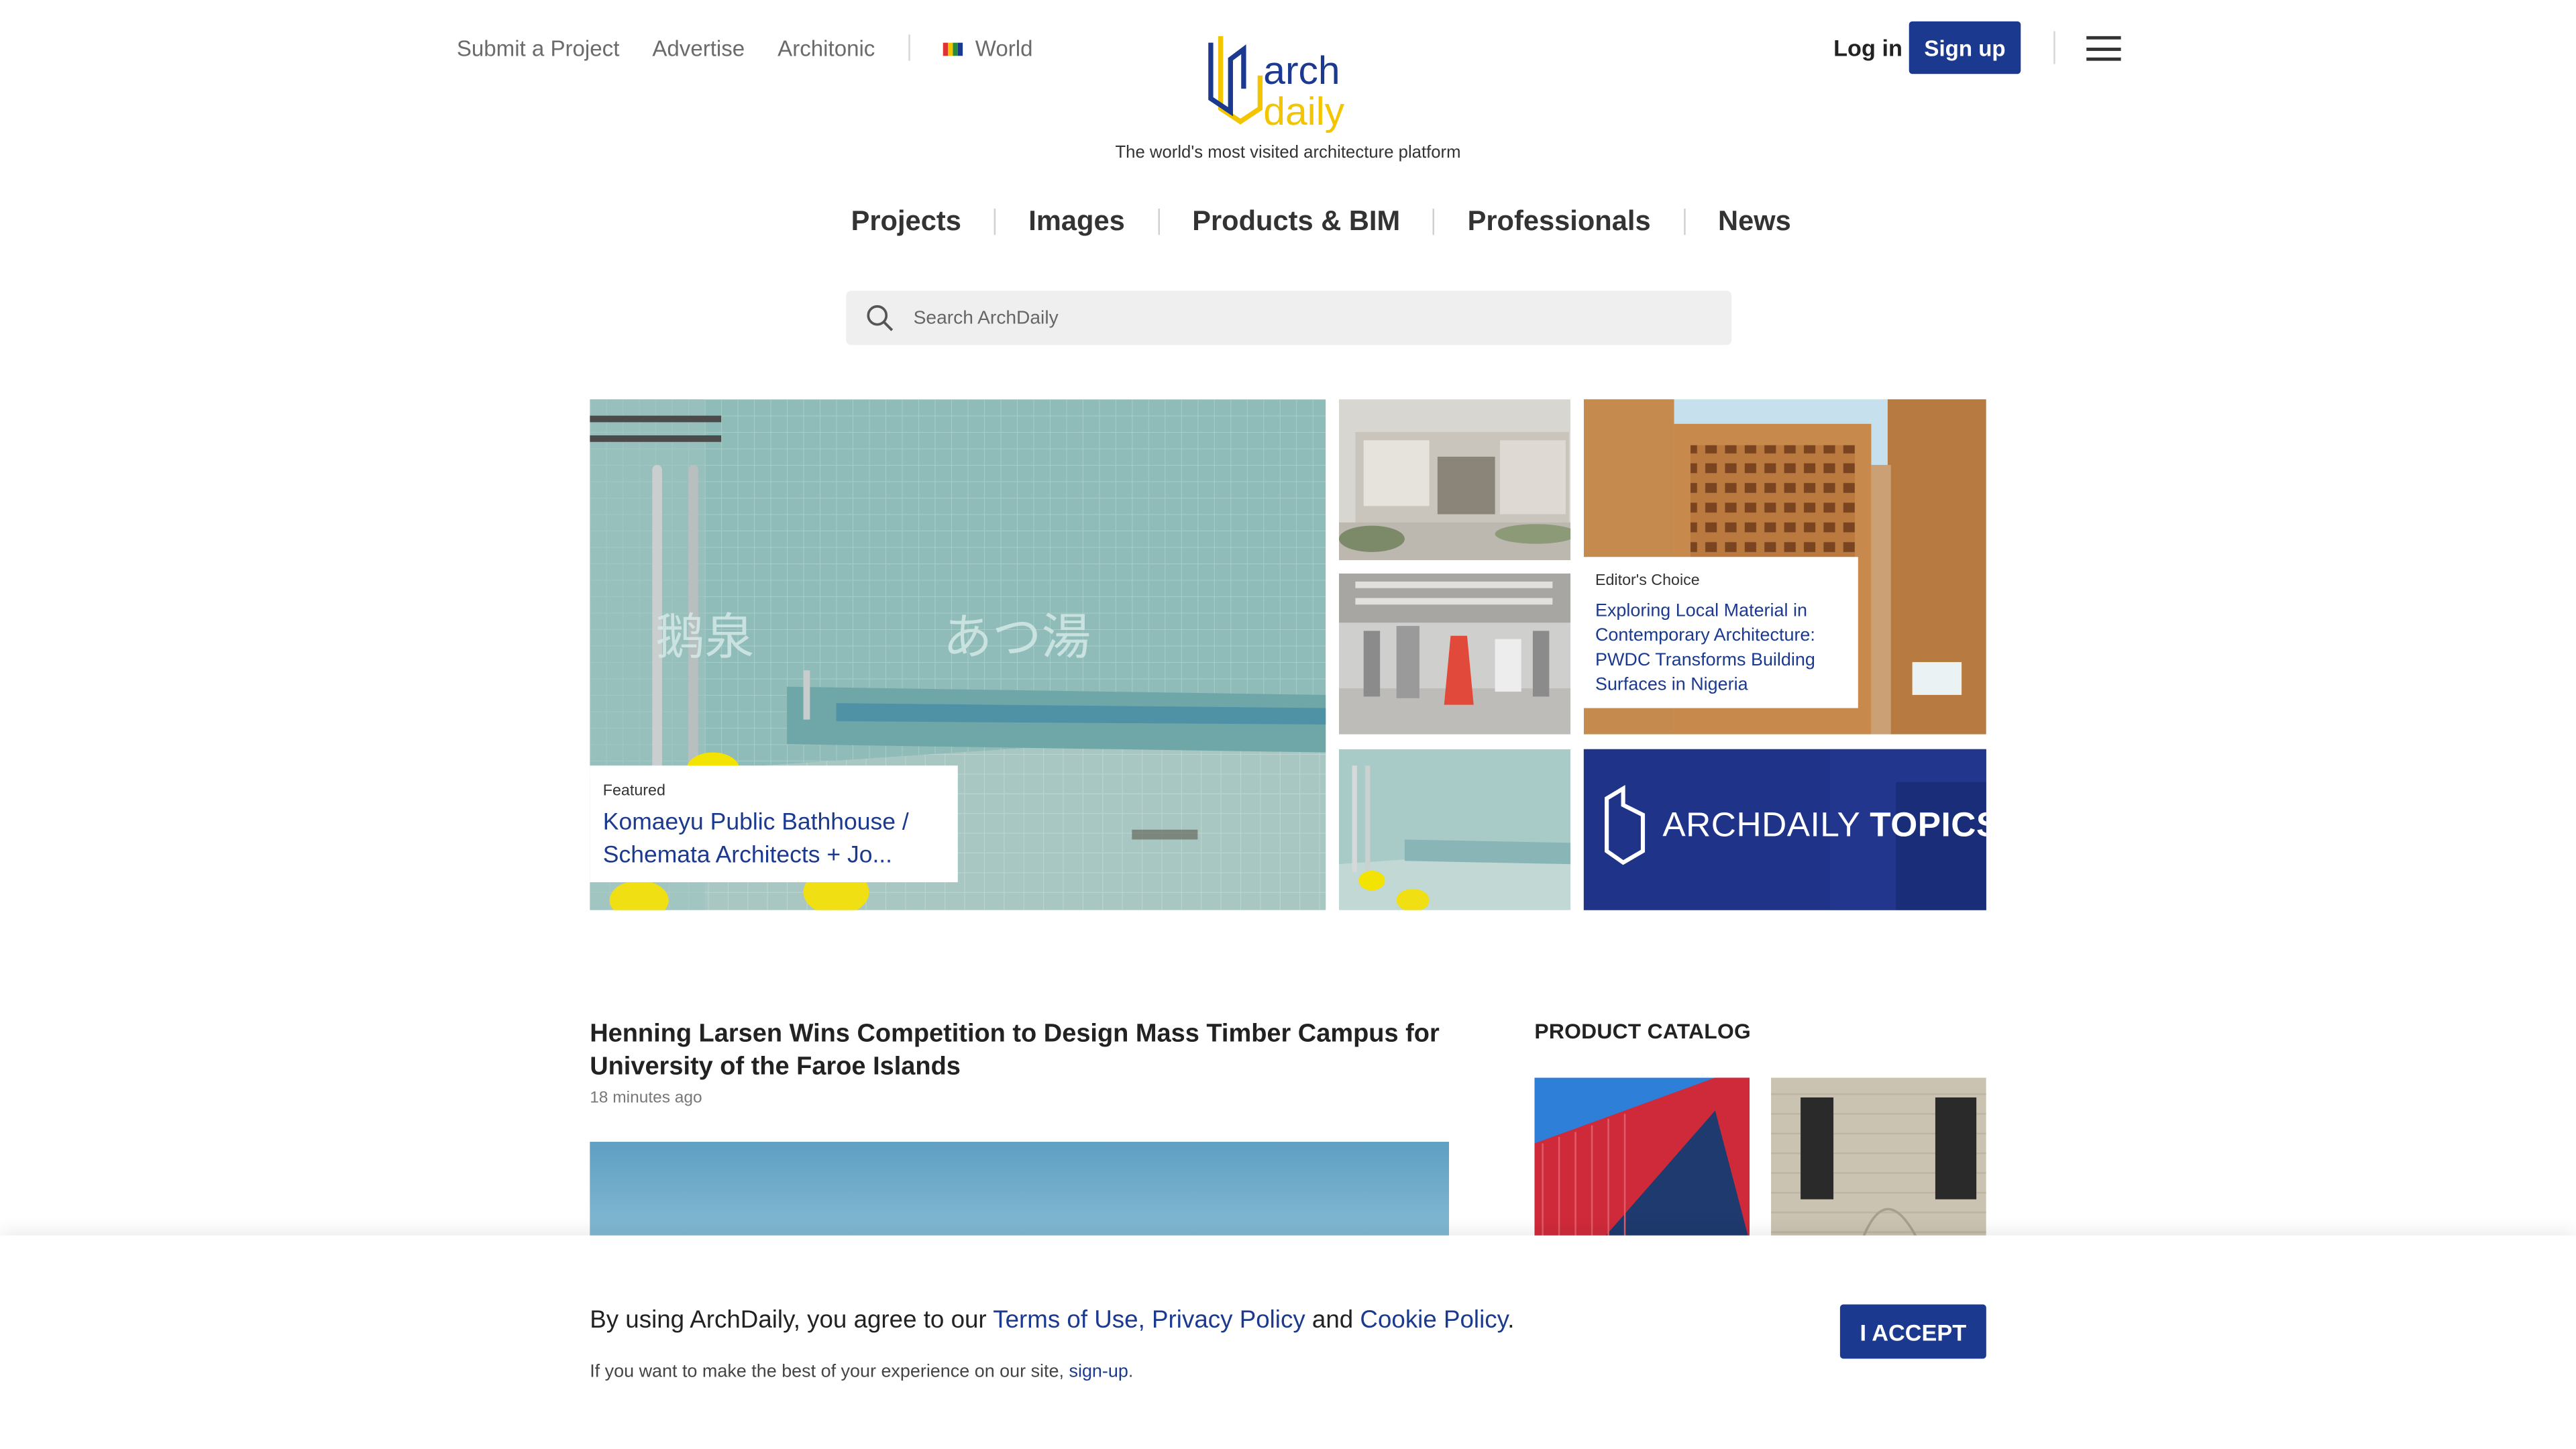 The width and height of the screenshot is (2576, 1449). Describe the element at coordinates (1098, 1371) in the screenshot. I see `cookie-signup-link: sign-up` at that location.